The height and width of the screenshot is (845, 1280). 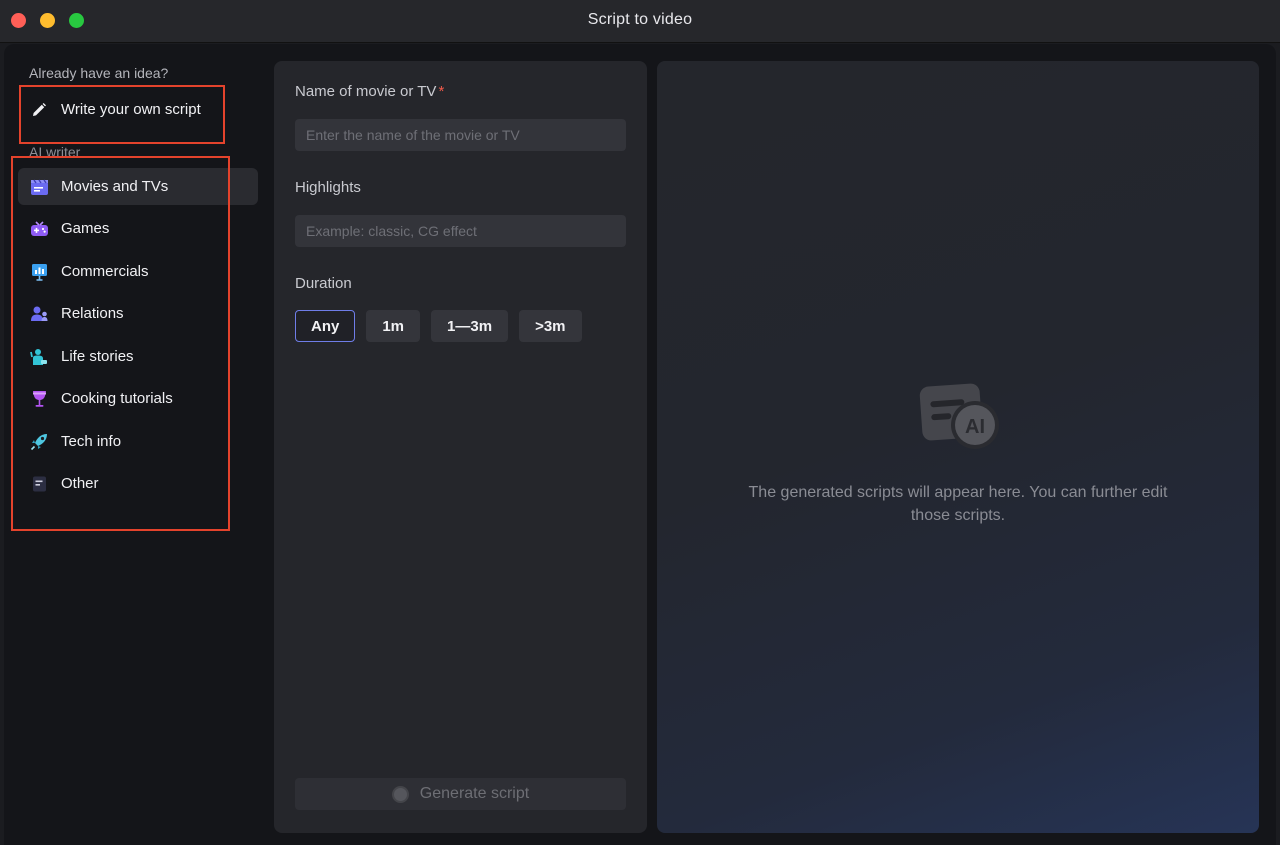 I want to click on movie-name-input, so click(x=460, y=135).